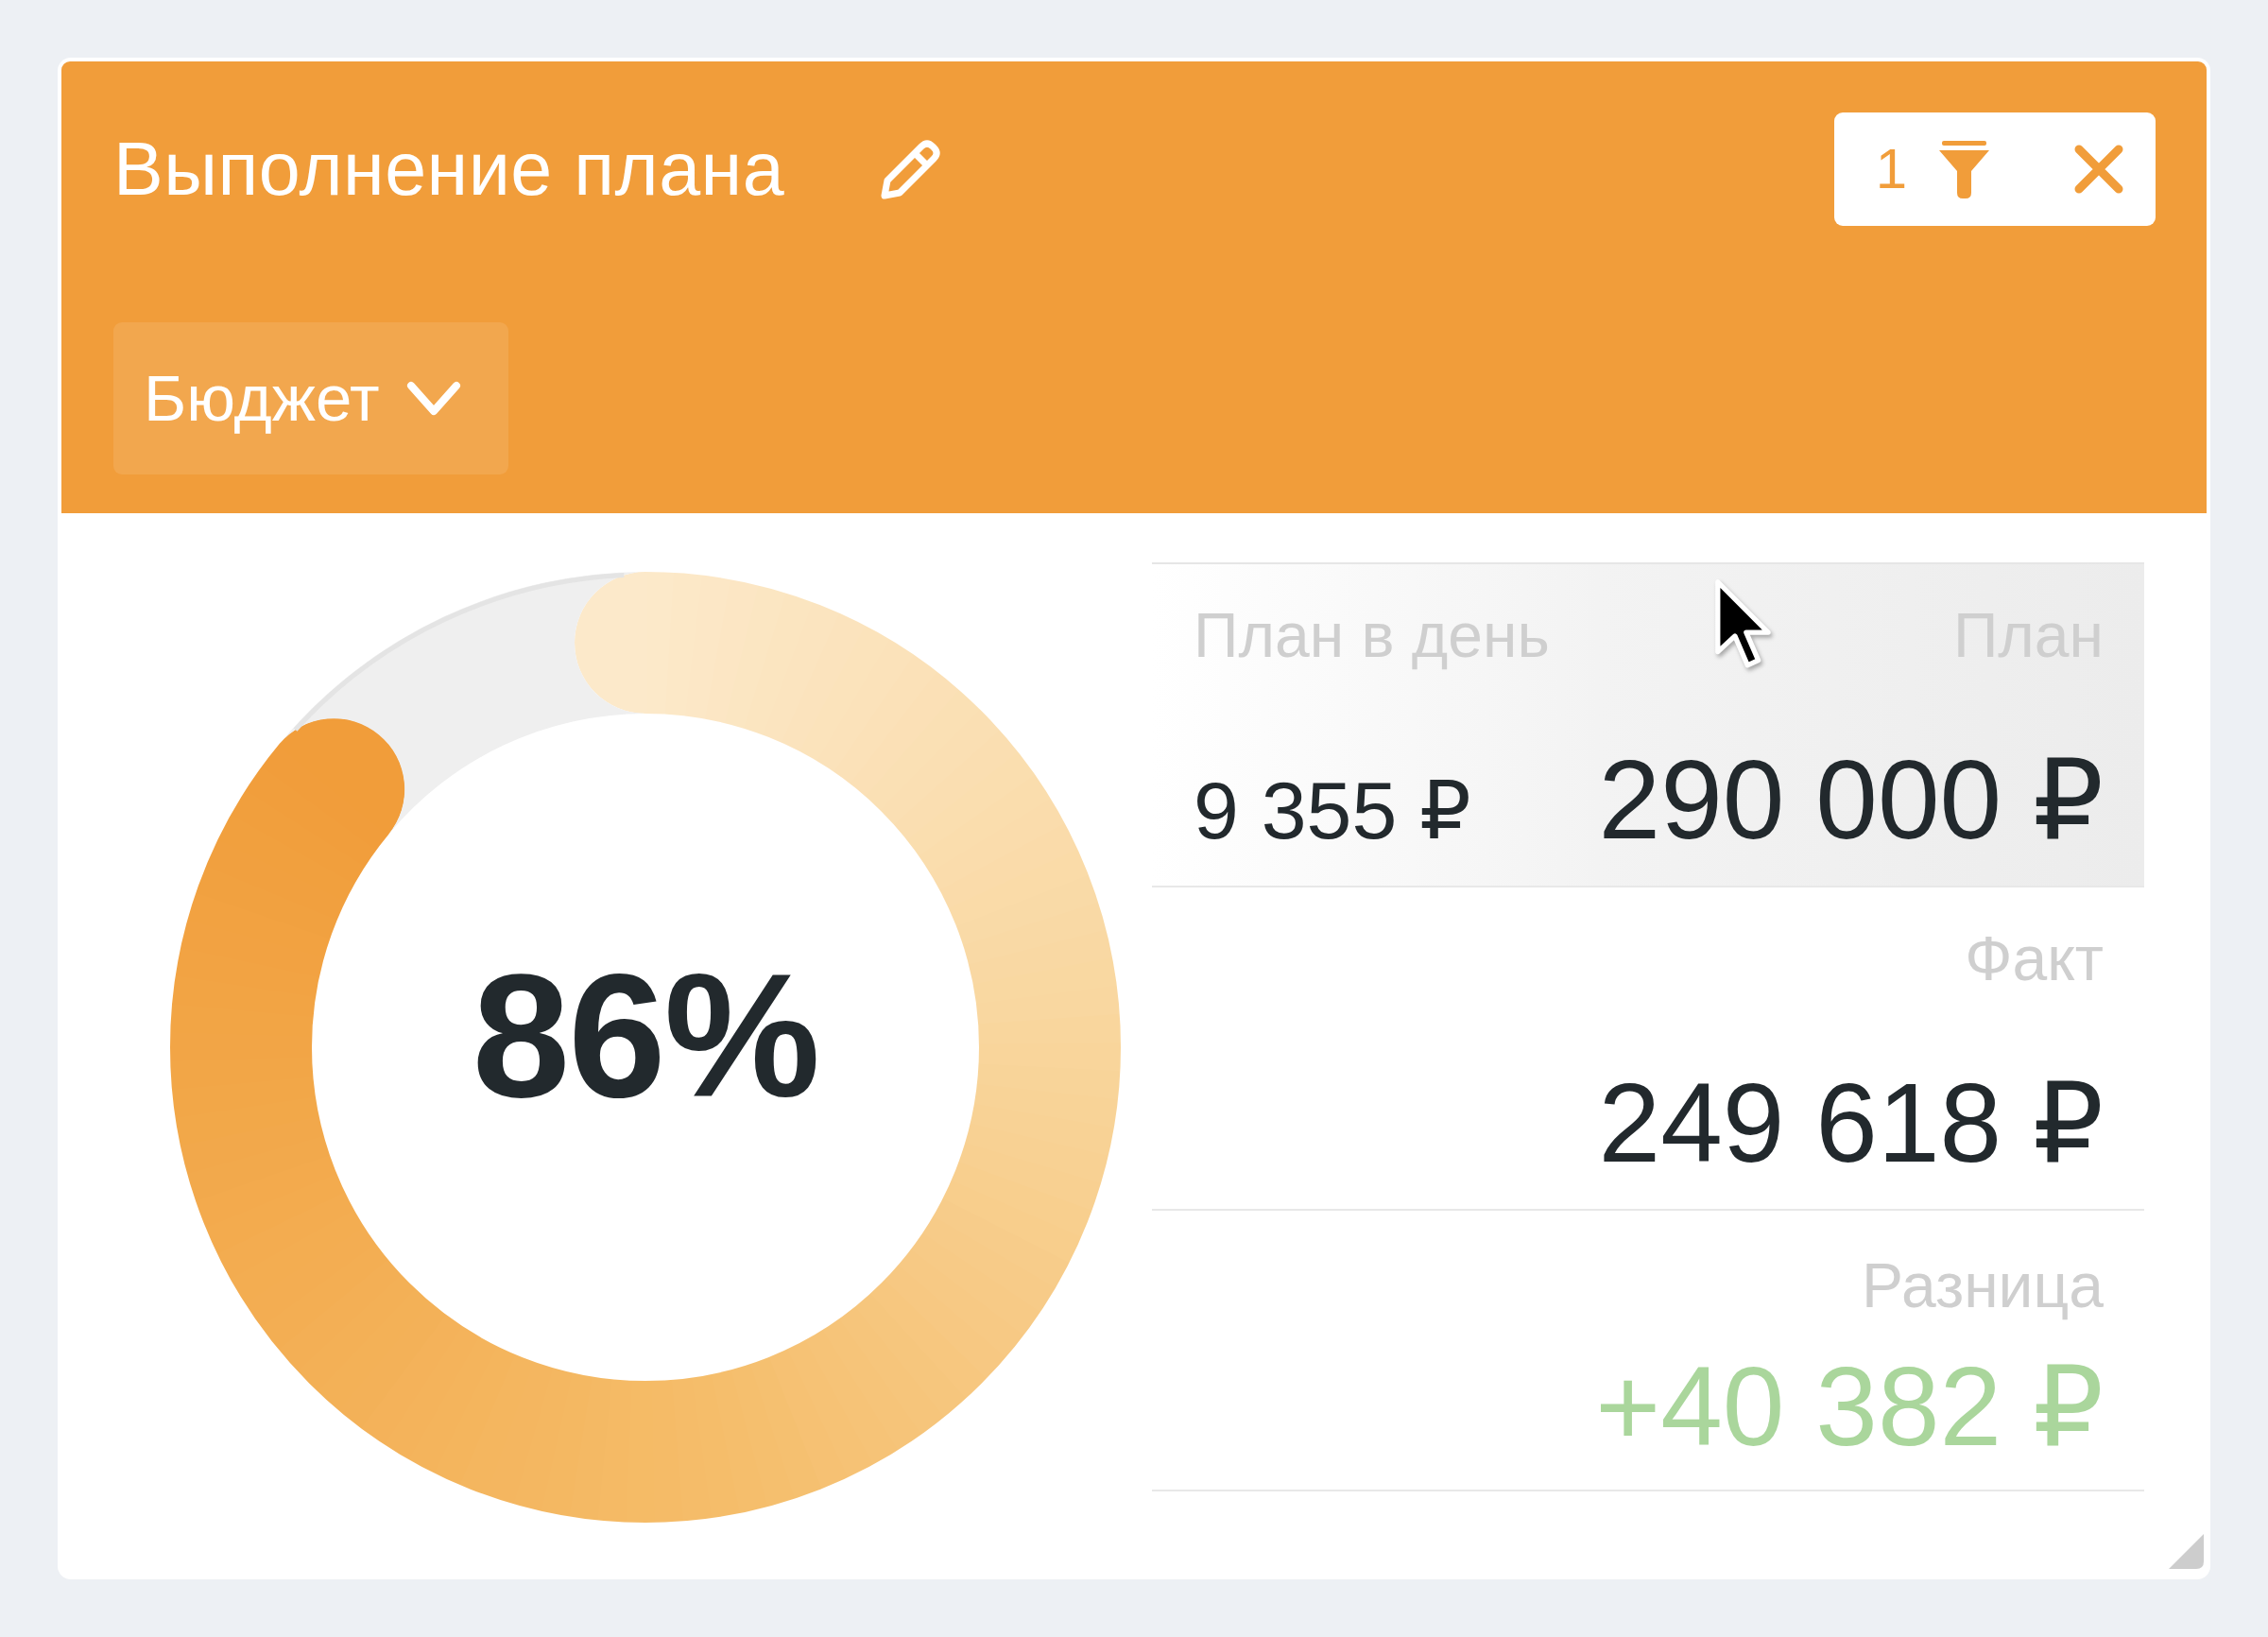  I want to click on percent-reading: 86%, so click(645, 1036).